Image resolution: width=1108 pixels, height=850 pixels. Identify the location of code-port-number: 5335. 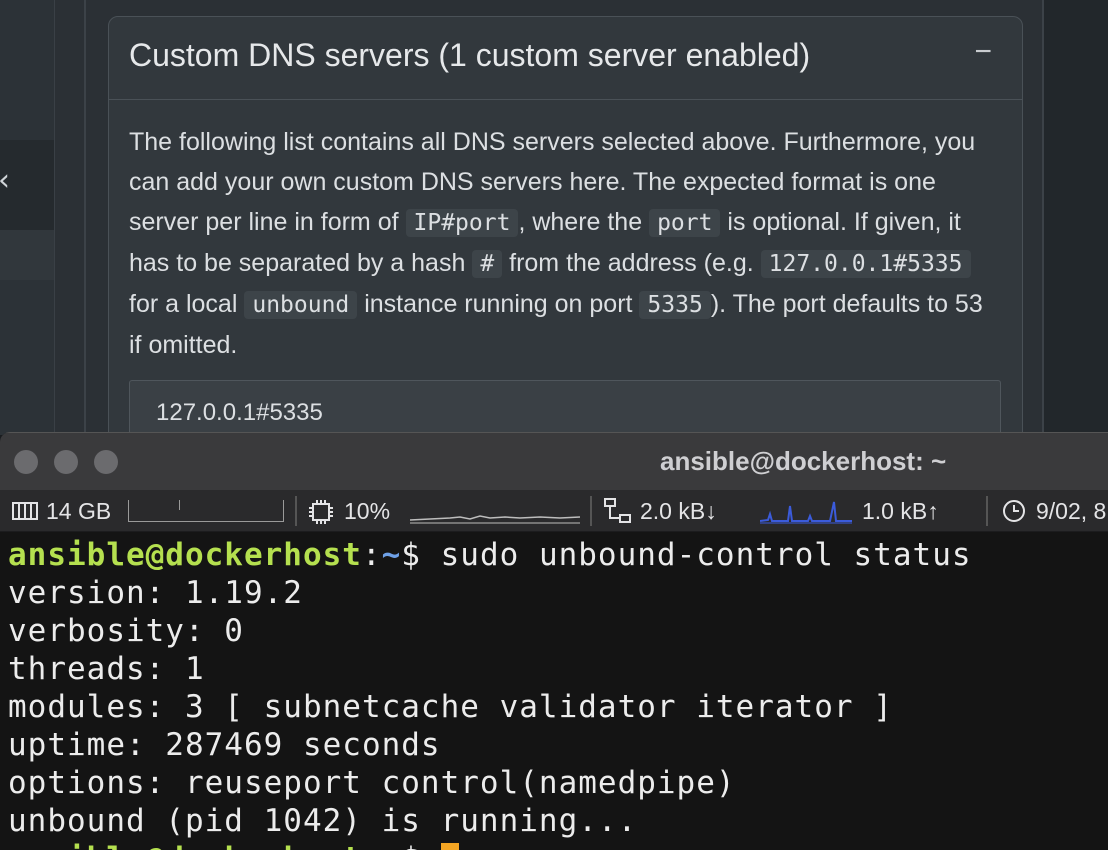
(675, 305).